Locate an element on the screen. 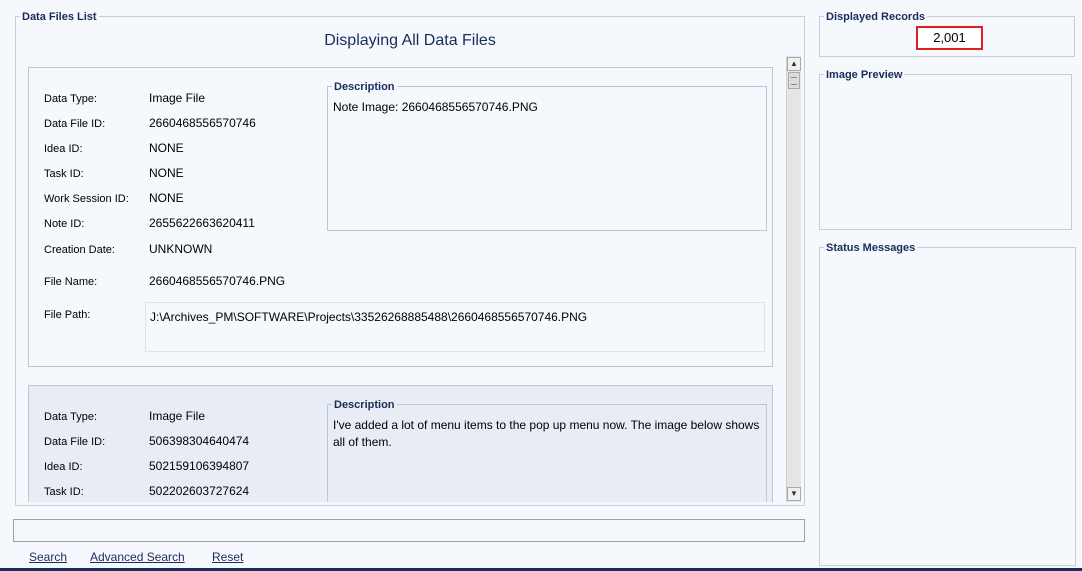 The width and height of the screenshot is (1082, 571). creation-date-label: Creation Date: is located at coordinates (79, 250).